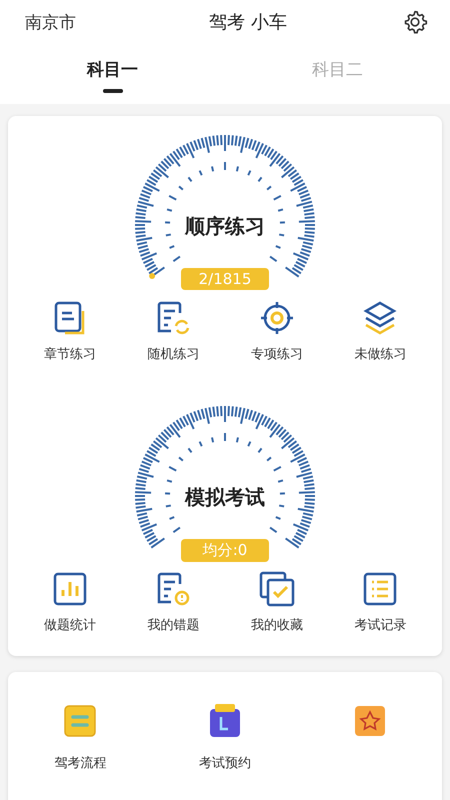 Image resolution: width=450 pixels, height=800 pixels. Describe the element at coordinates (173, 602) in the screenshot. I see `menu-item: 我的错题` at that location.